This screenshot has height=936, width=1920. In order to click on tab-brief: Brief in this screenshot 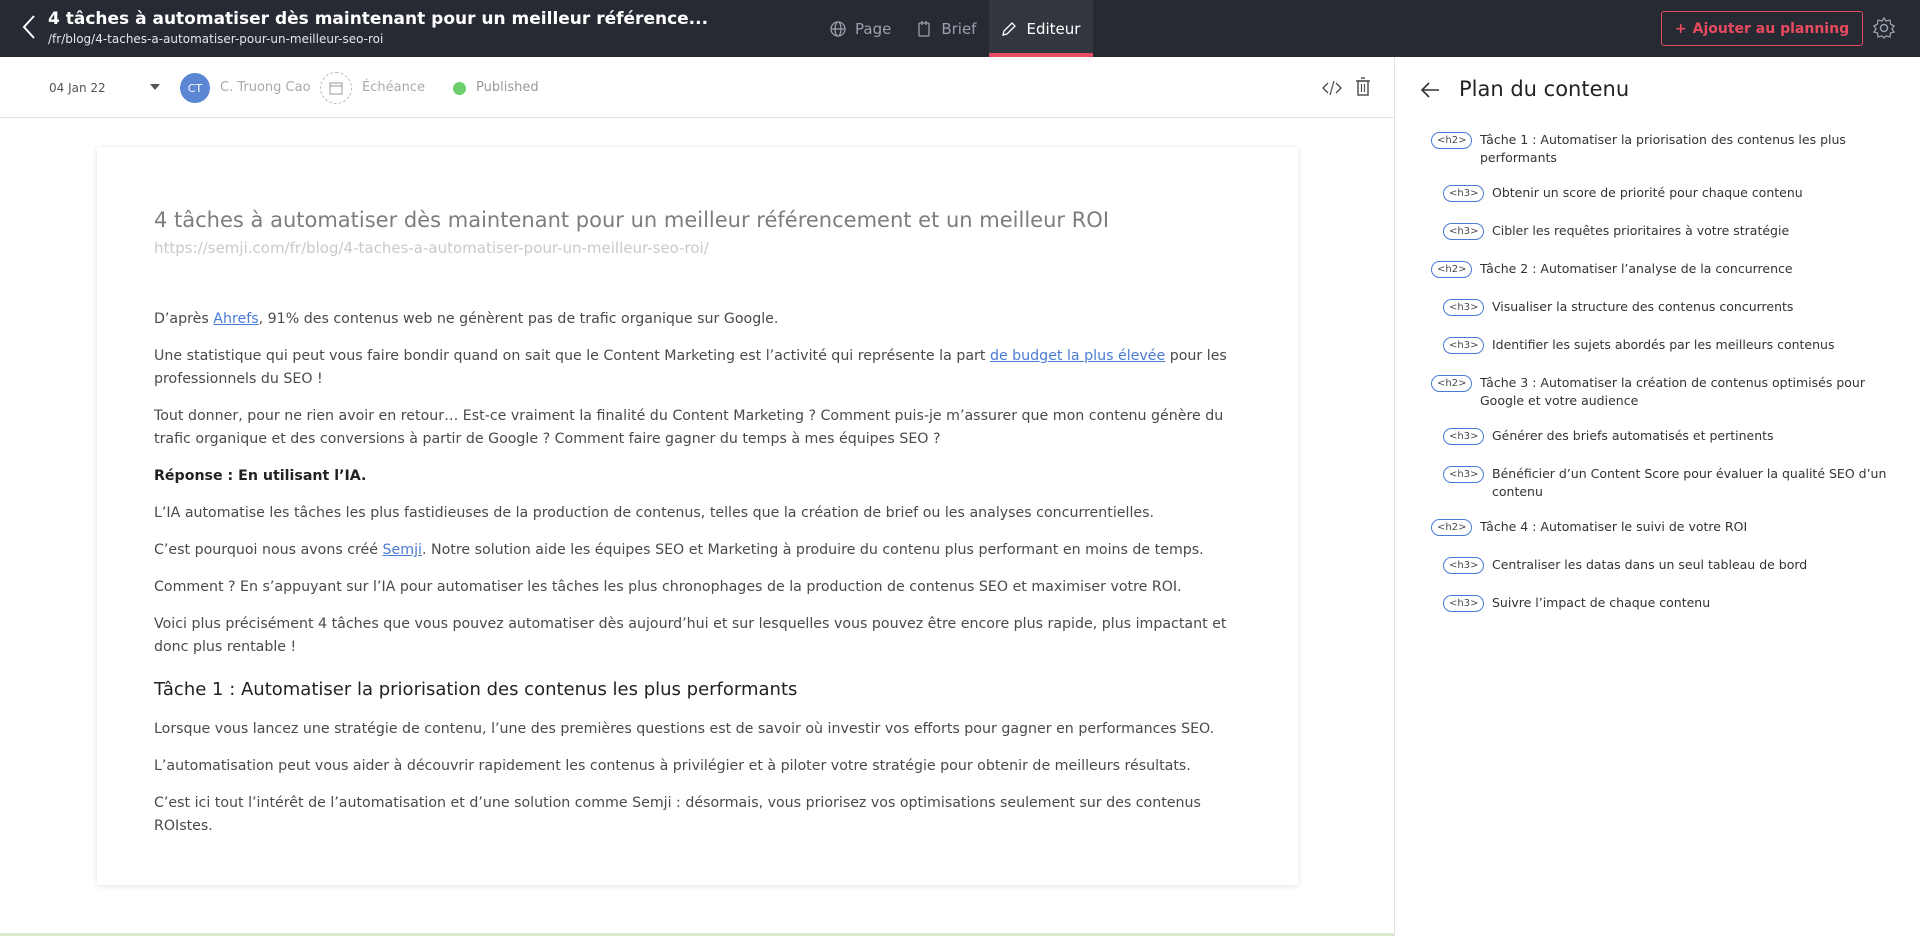, I will do `click(946, 28)`.